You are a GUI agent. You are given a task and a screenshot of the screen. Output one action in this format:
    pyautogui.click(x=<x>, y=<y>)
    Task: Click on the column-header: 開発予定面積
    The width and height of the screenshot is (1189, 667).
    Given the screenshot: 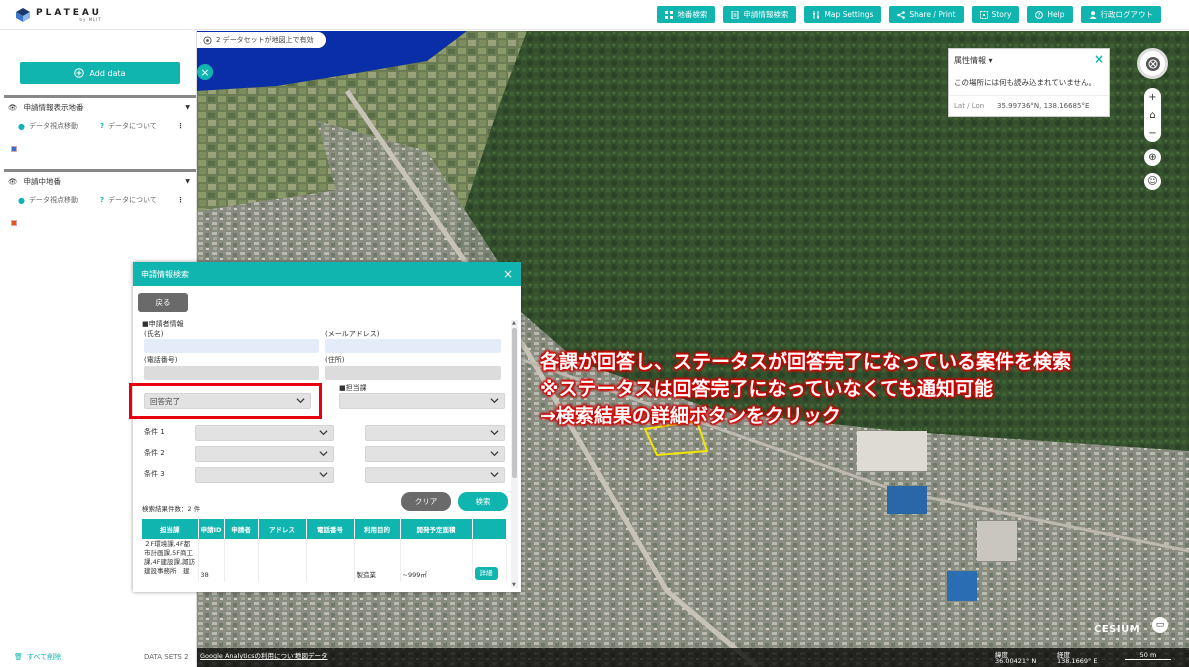 What is the action you would take?
    pyautogui.click(x=436, y=529)
    